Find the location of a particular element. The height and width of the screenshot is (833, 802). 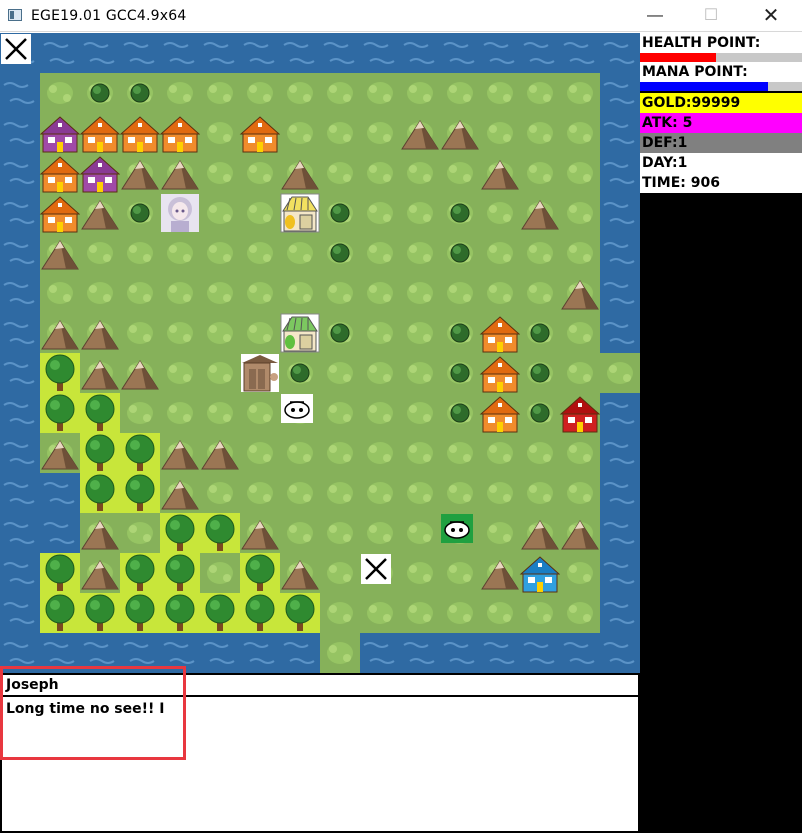

title-bar: EGE19.01 GCC4.9x64 — ☐ ✕ is located at coordinates (401, 16).